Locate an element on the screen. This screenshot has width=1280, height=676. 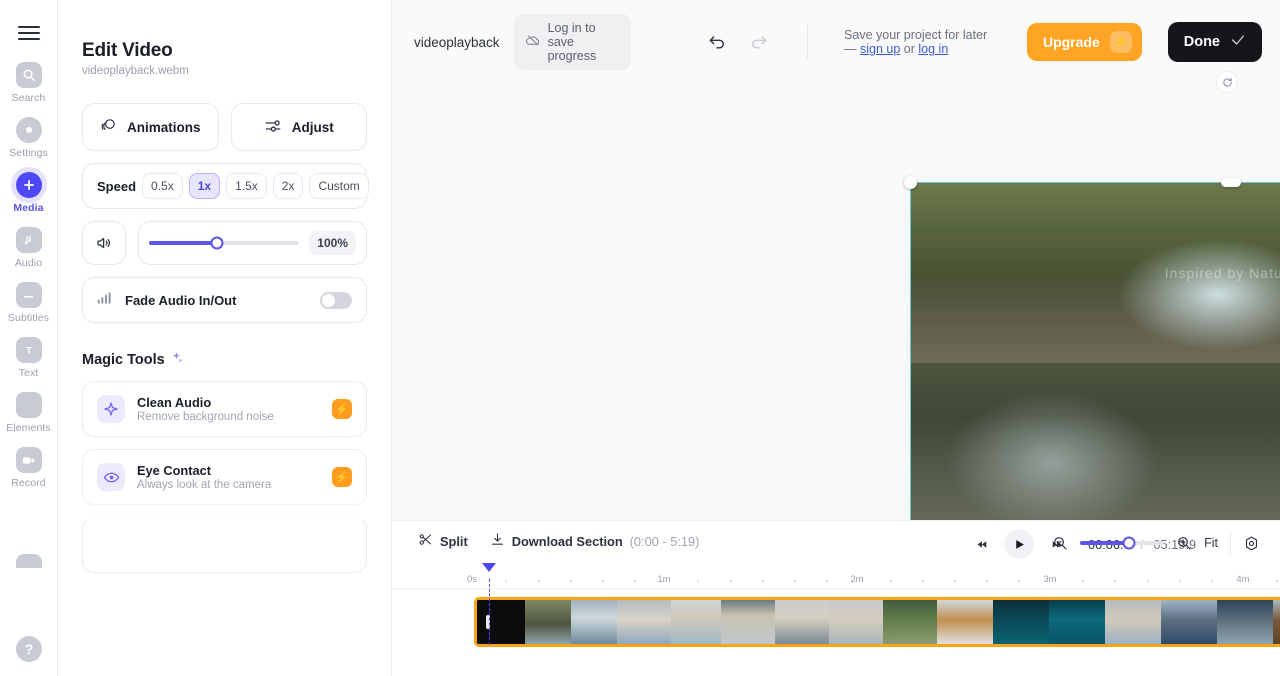
tool-card-partial is located at coordinates (224, 545).